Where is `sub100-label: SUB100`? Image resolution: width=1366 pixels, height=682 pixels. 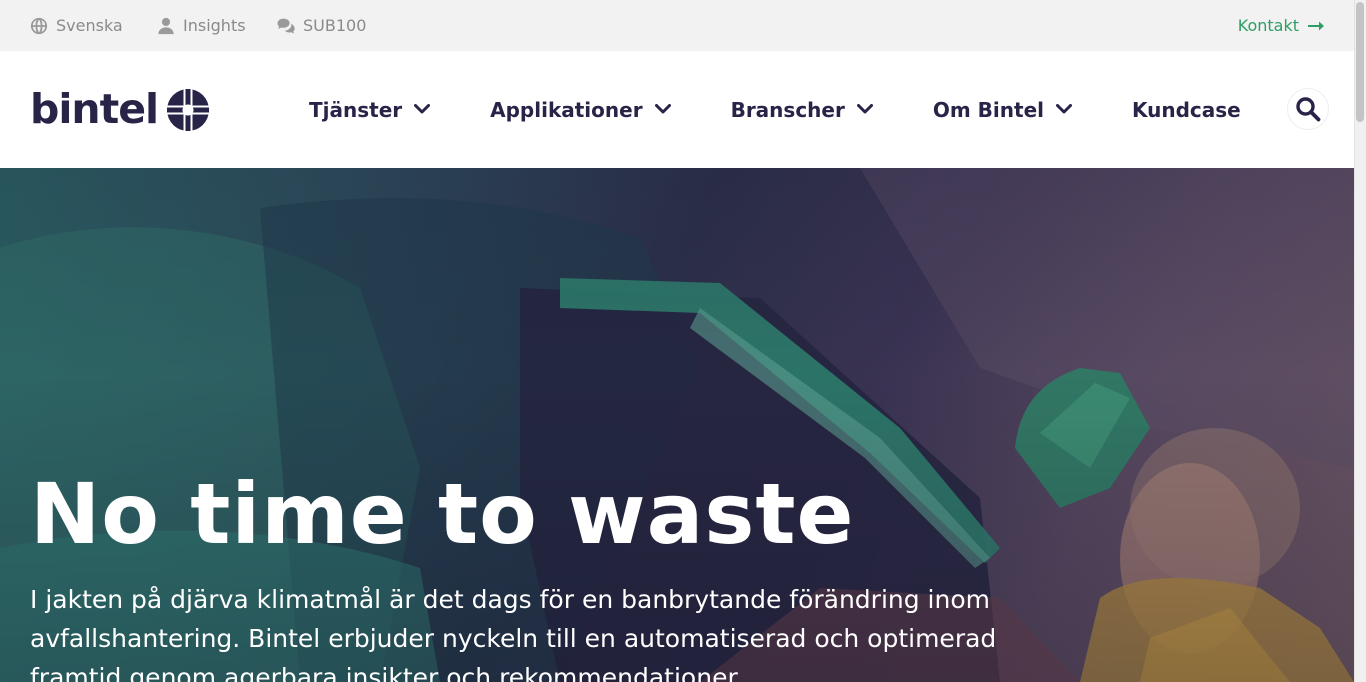
sub100-label: SUB100 is located at coordinates (335, 25).